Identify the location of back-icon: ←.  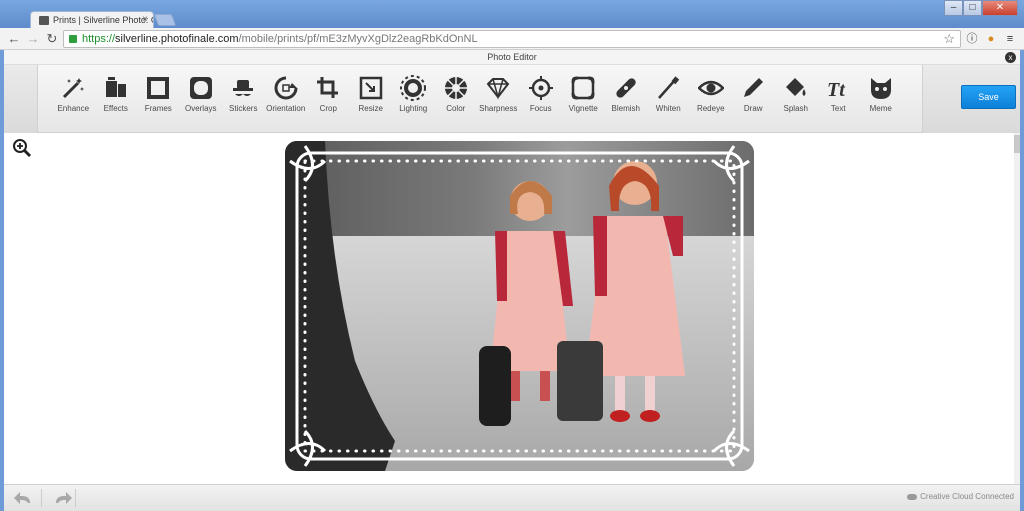
(14, 39).